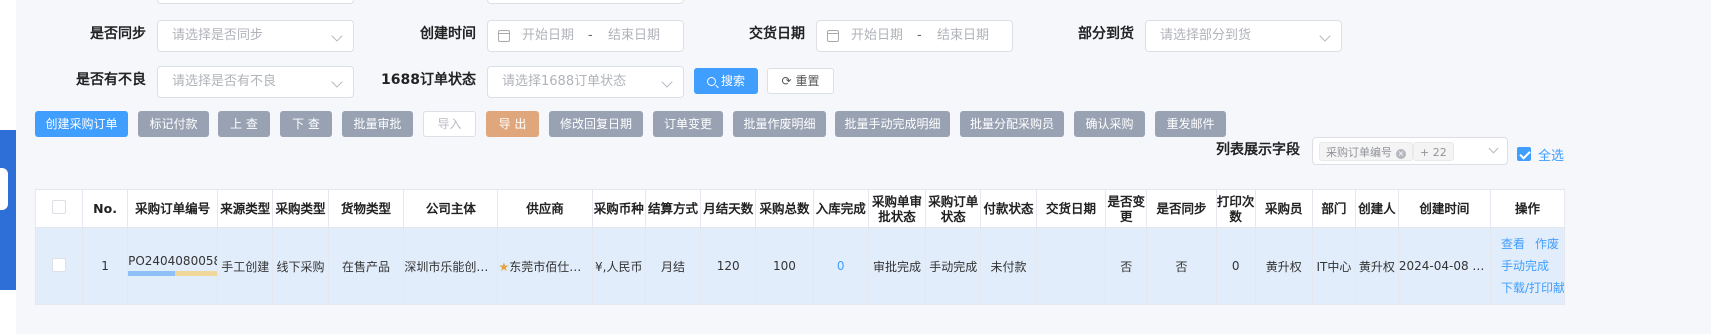 This screenshot has width=1711, height=334. I want to click on close-icon: ×, so click(1401, 154).